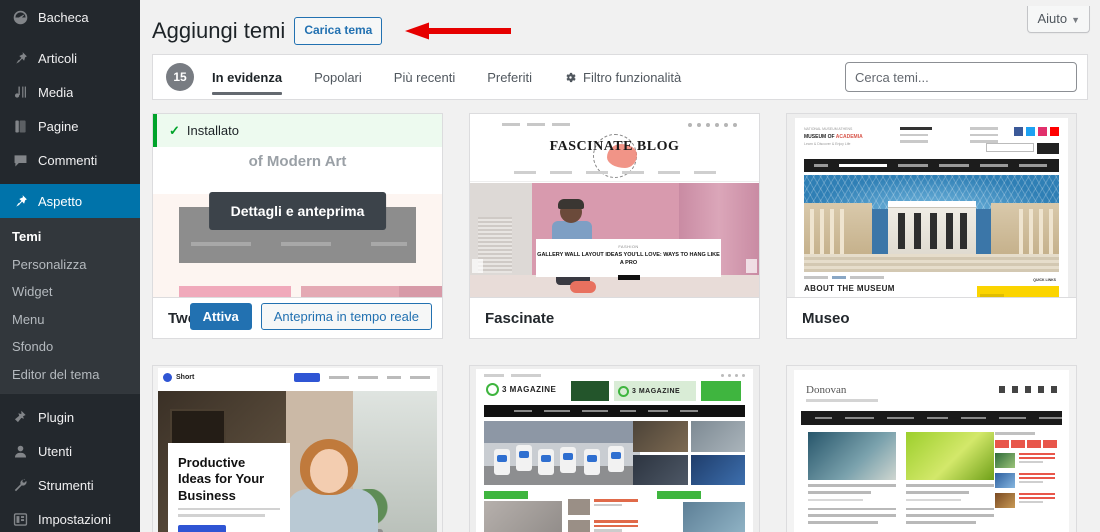 The width and height of the screenshot is (1100, 532). I want to click on sidebar-item-aspetto: Aspetto, so click(70, 201).